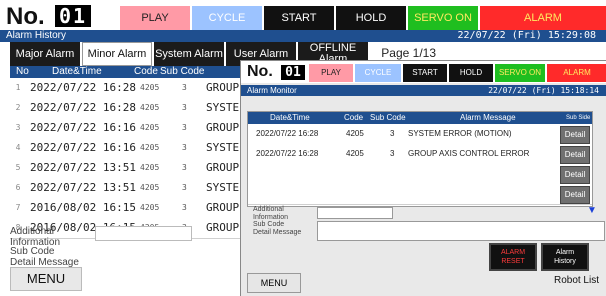 The height and width of the screenshot is (296, 606). What do you see at coordinates (565, 257) in the screenshot?
I see `alarm-history-button: Alarm History` at bounding box center [565, 257].